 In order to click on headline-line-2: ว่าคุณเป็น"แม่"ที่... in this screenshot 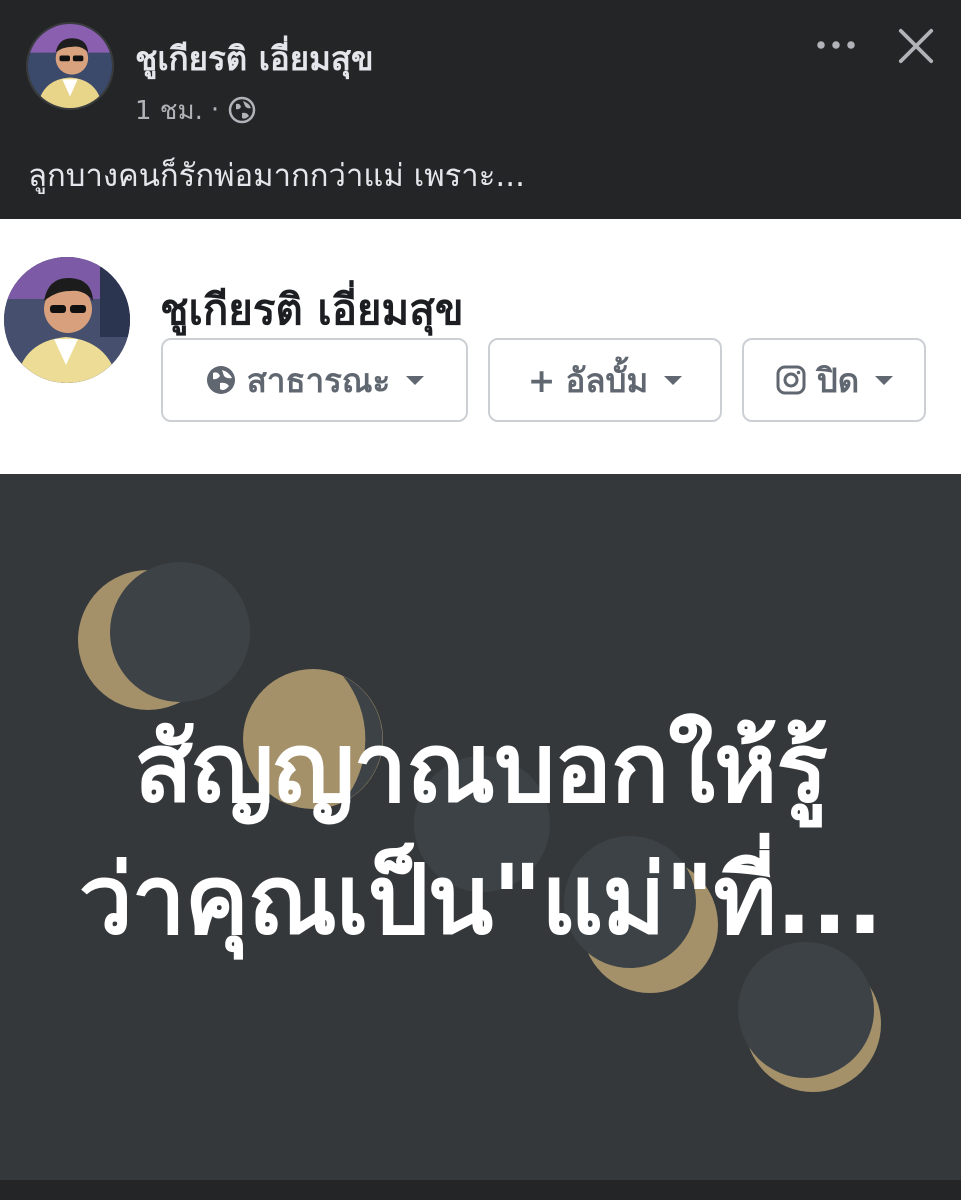, I will do `click(480, 900)`.